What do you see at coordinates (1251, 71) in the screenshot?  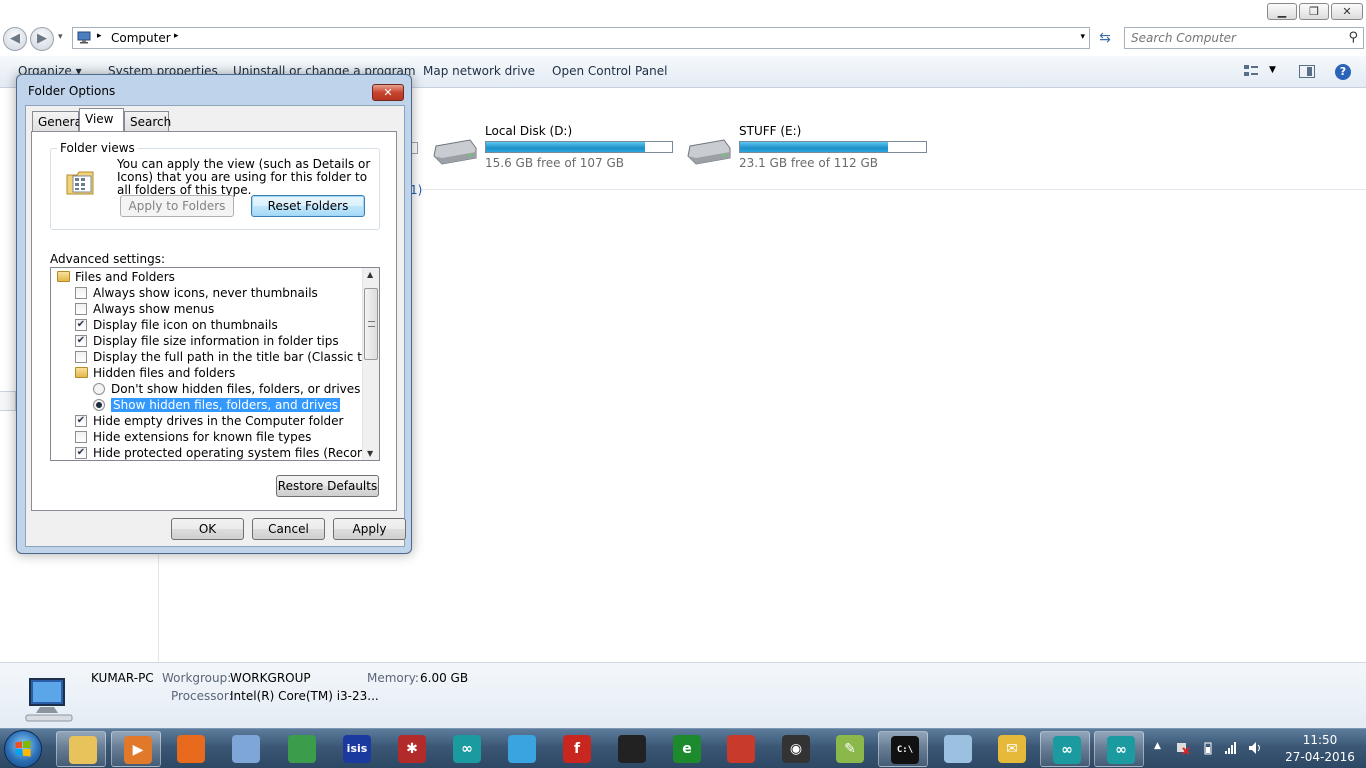 I see `change-view-icon` at bounding box center [1251, 71].